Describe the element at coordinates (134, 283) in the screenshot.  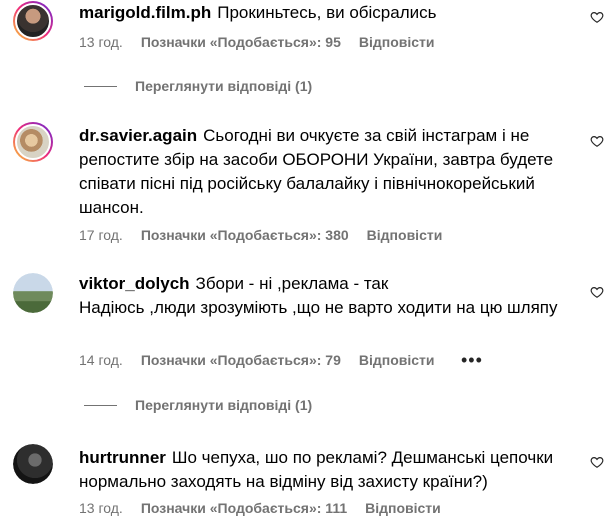
I see `comment-username: viktor_dolych` at that location.